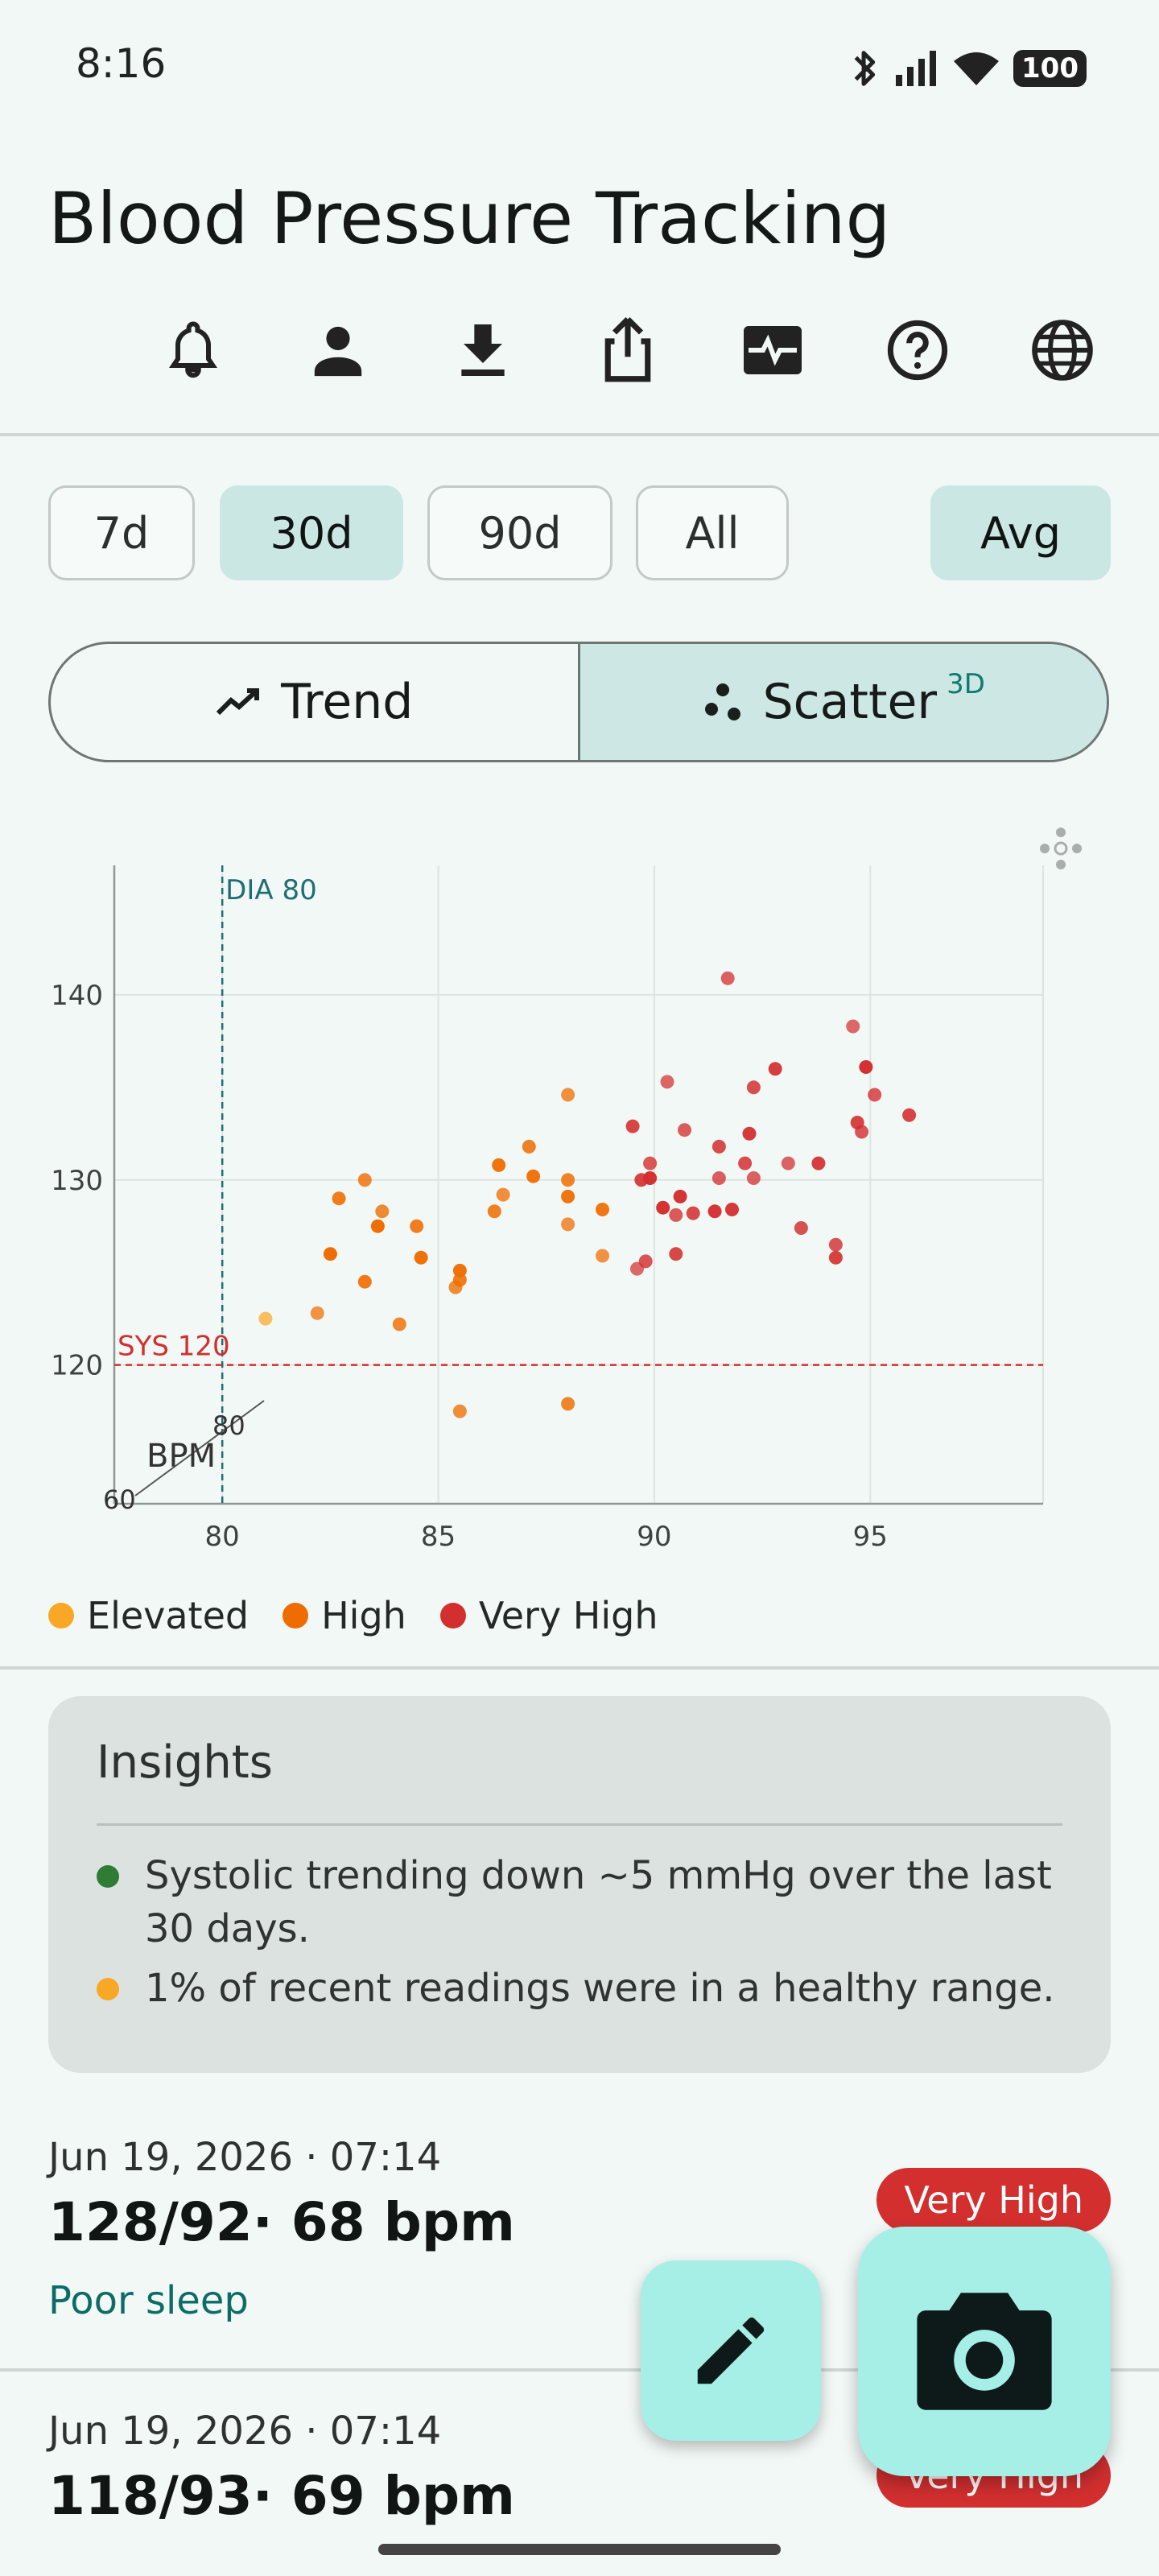 This screenshot has height=2576, width=1159. I want to click on help-icon, so click(918, 350).